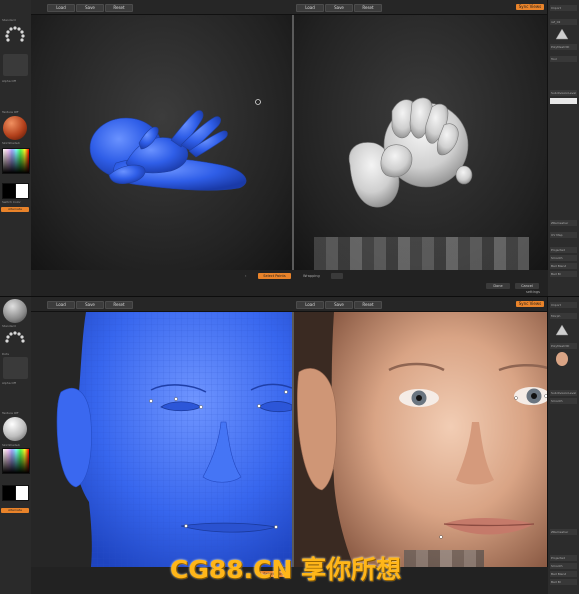 This screenshot has width=579, height=594. What do you see at coordinates (337, 276) in the screenshot?
I see `wrapping-toggle` at bounding box center [337, 276].